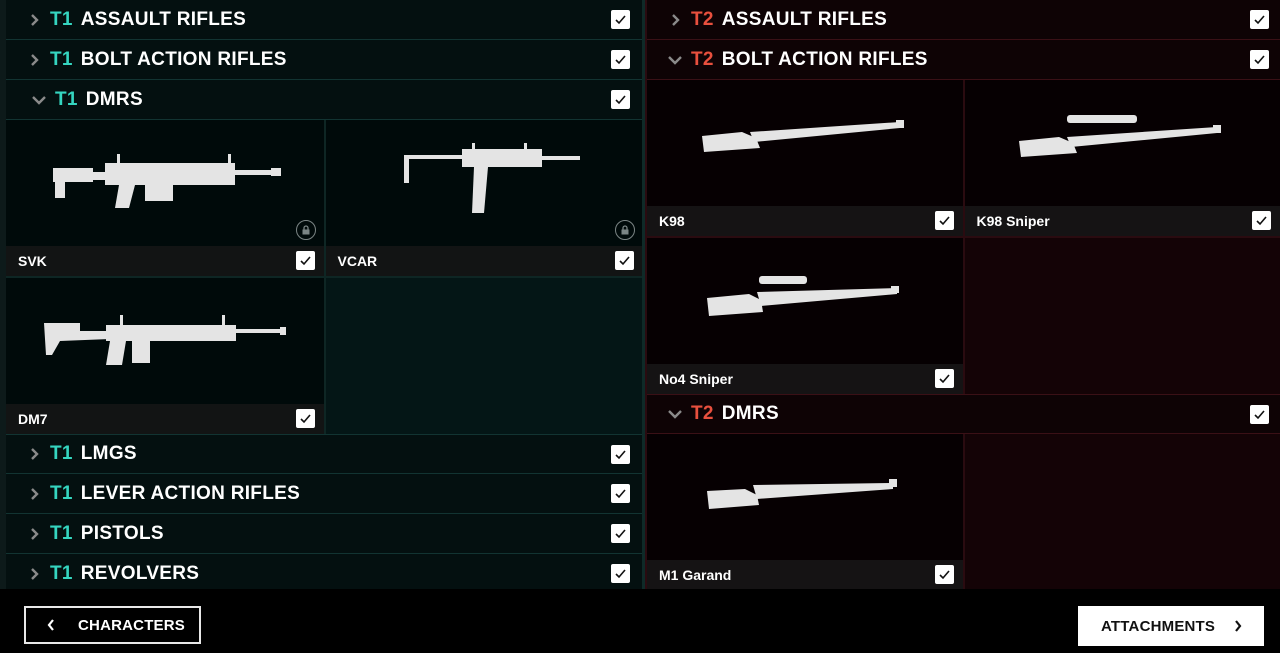 The image size is (1280, 653). What do you see at coordinates (805, 497) in the screenshot?
I see `rifle-m1-garand-icon` at bounding box center [805, 497].